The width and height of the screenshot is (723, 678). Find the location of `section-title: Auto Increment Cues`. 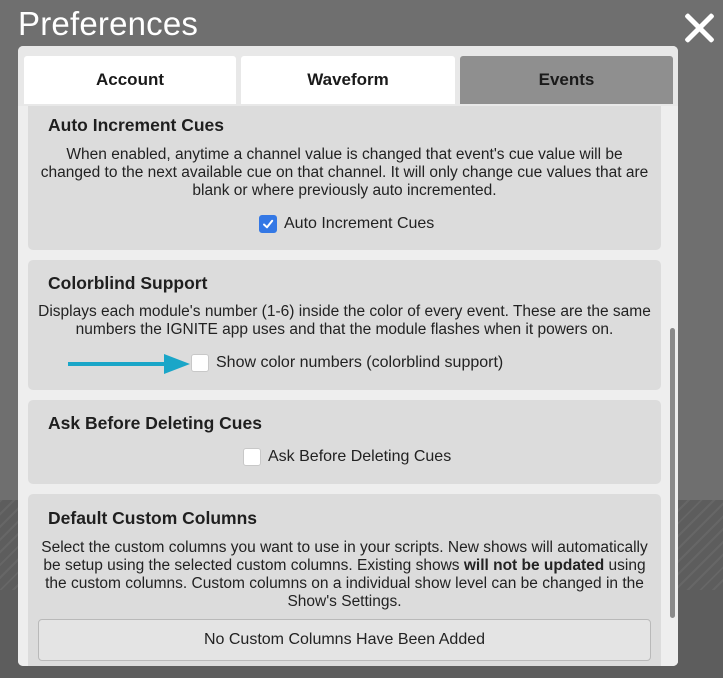

section-title: Auto Increment Cues is located at coordinates (136, 125).